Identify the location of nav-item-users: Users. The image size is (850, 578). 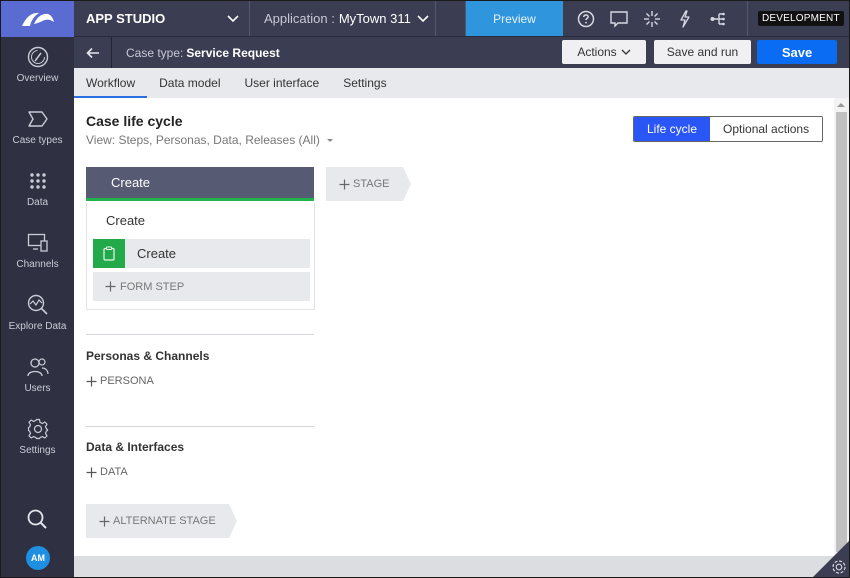
(37, 374).